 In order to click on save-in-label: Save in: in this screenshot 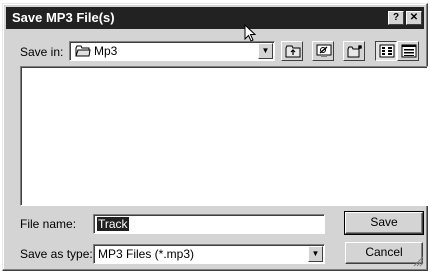, I will do `click(42, 52)`.